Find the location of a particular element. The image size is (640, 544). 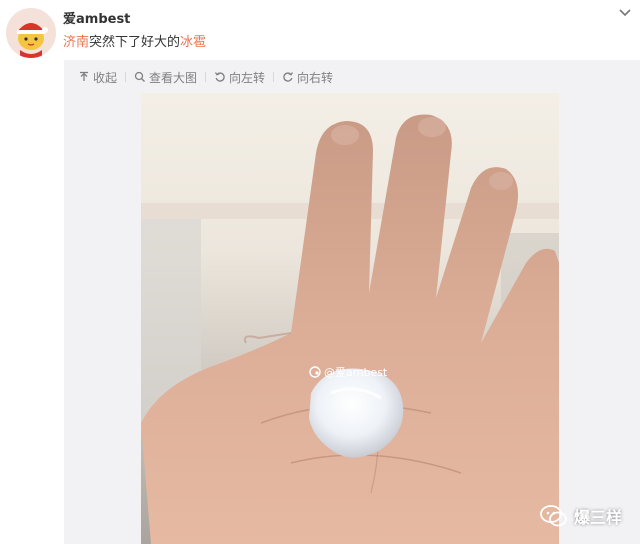

avatar is located at coordinates (31, 33).